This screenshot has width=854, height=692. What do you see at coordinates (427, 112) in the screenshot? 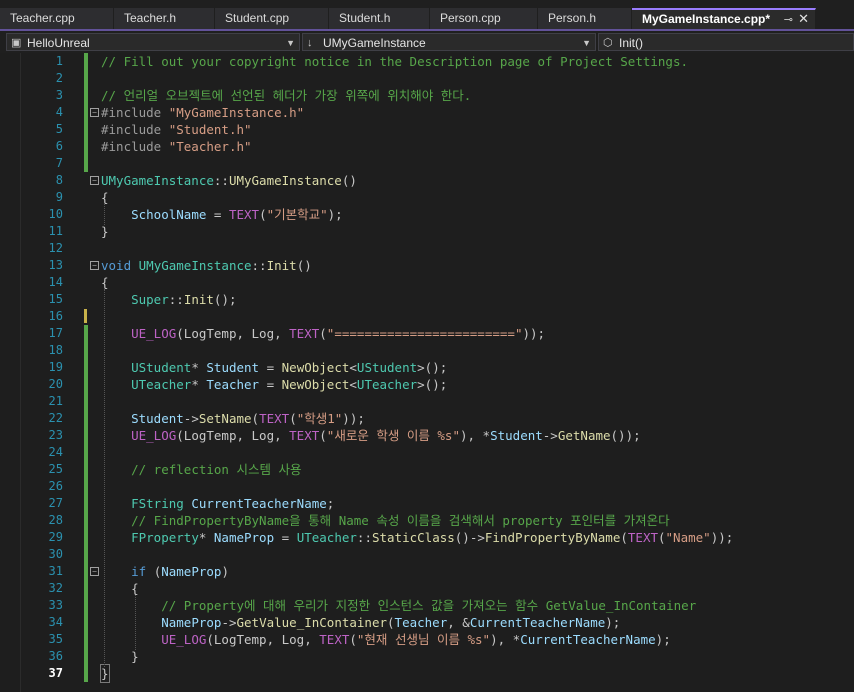
I see `code-line: 4 − #include "MyGameInstance.h"` at bounding box center [427, 112].